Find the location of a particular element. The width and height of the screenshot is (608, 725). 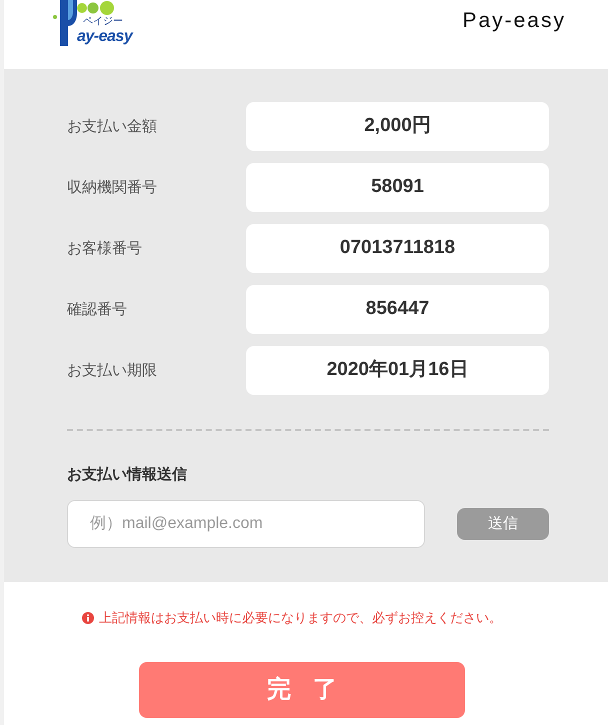

field-label: お支払い金額 is located at coordinates (112, 126).